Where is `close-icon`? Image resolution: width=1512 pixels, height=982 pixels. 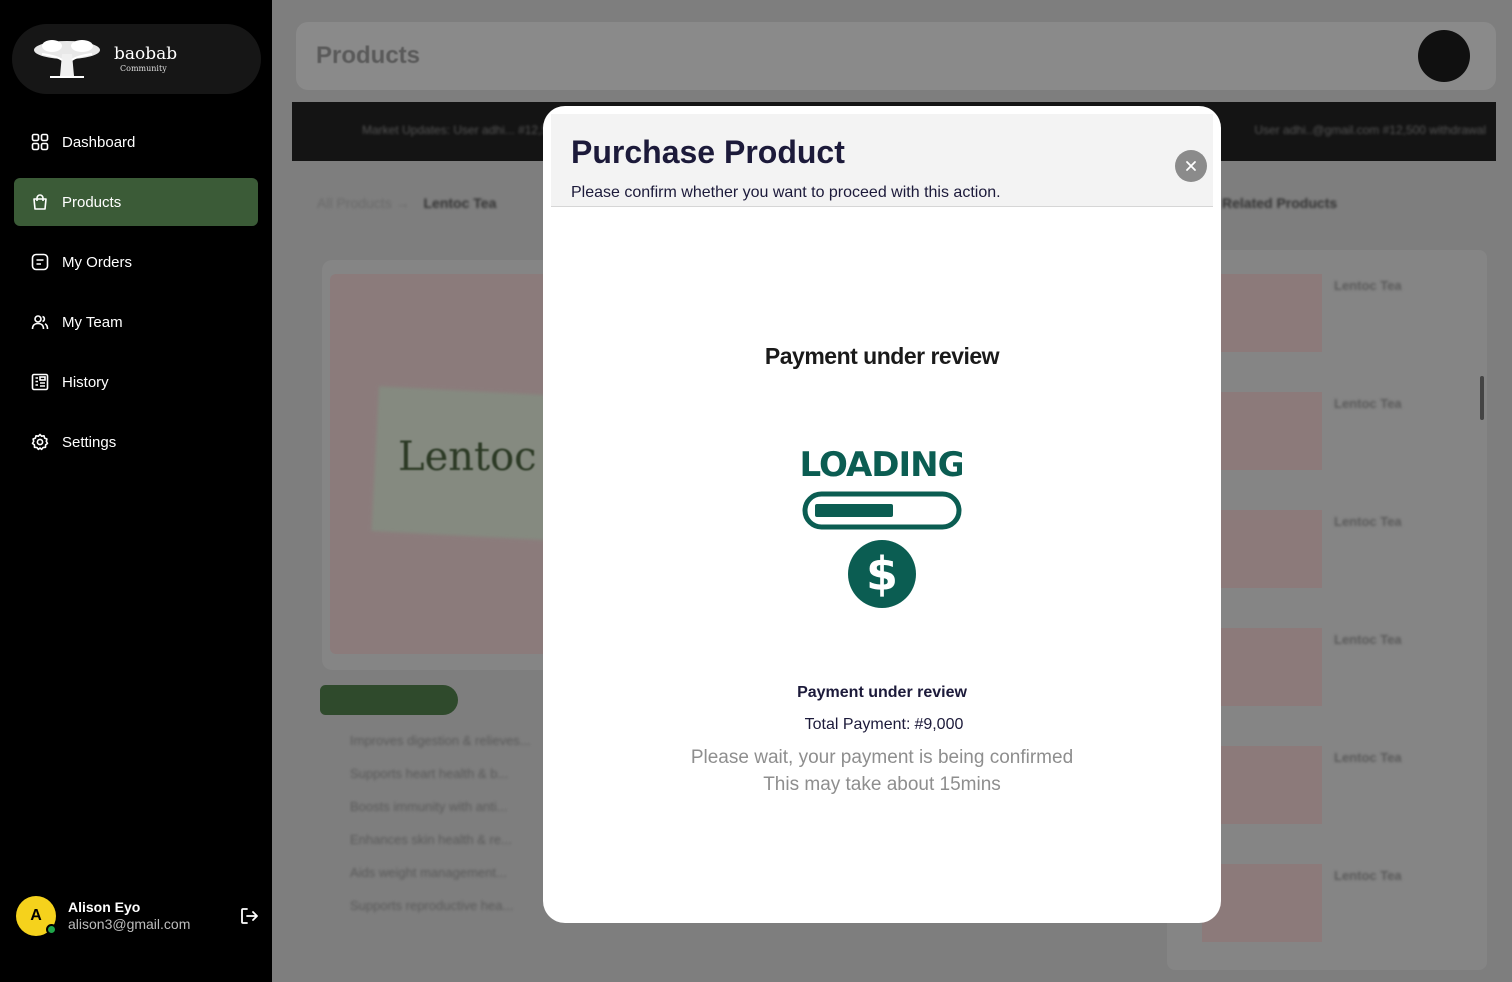 close-icon is located at coordinates (1191, 166).